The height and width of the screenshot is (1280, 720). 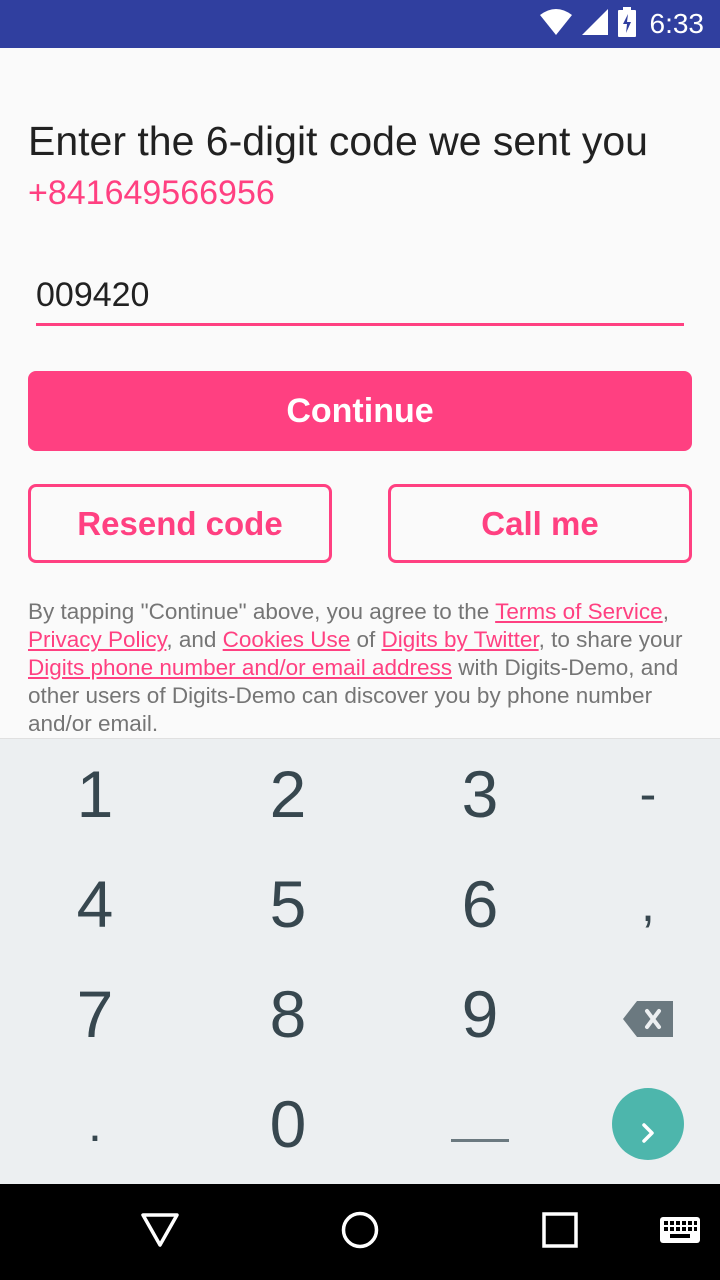 I want to click on enter-button-circle, so click(x=648, y=1124).